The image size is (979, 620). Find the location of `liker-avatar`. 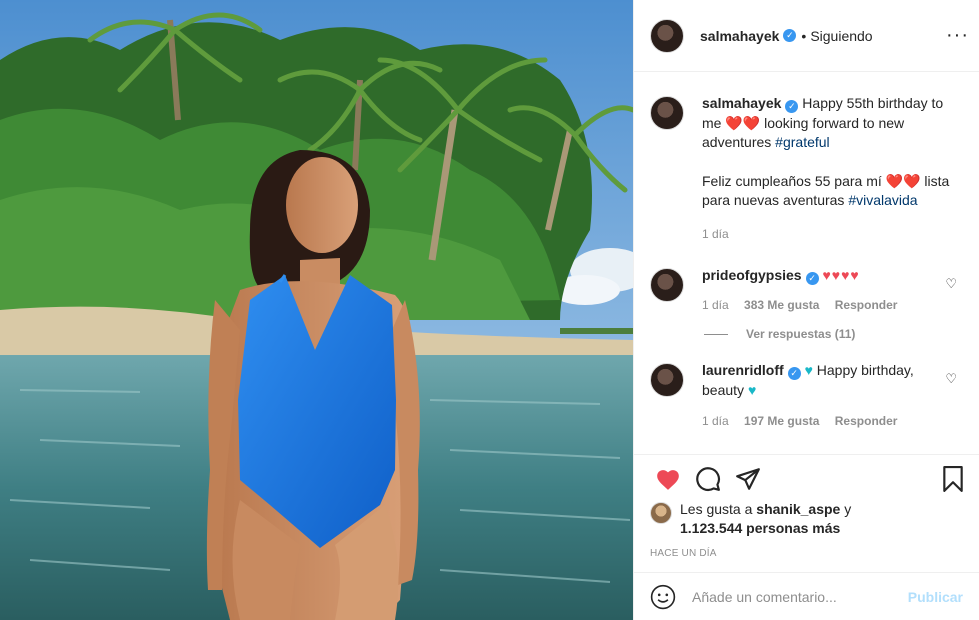

liker-avatar is located at coordinates (661, 513).